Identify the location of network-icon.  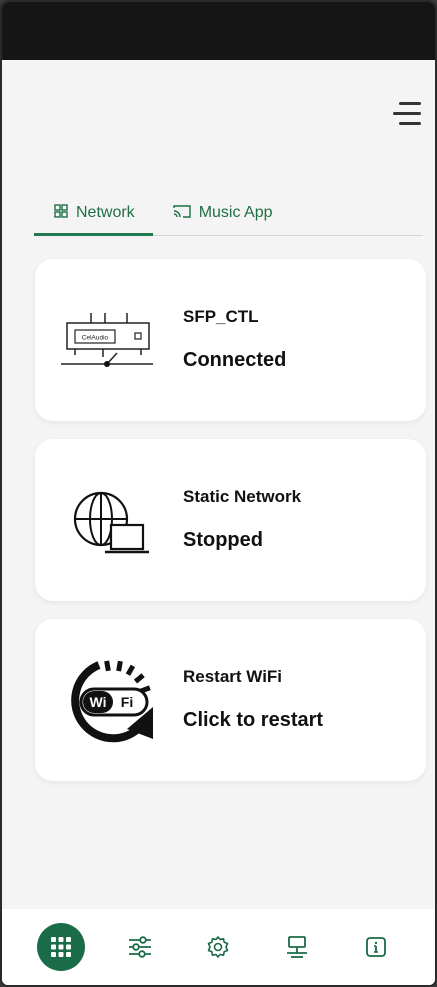
(297, 947).